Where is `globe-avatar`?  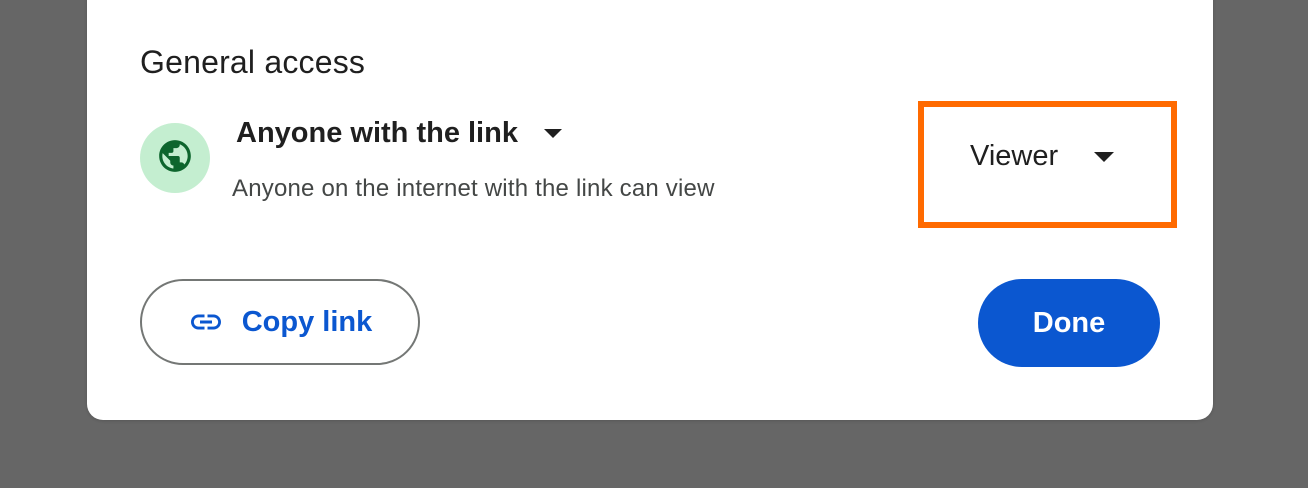 globe-avatar is located at coordinates (175, 158).